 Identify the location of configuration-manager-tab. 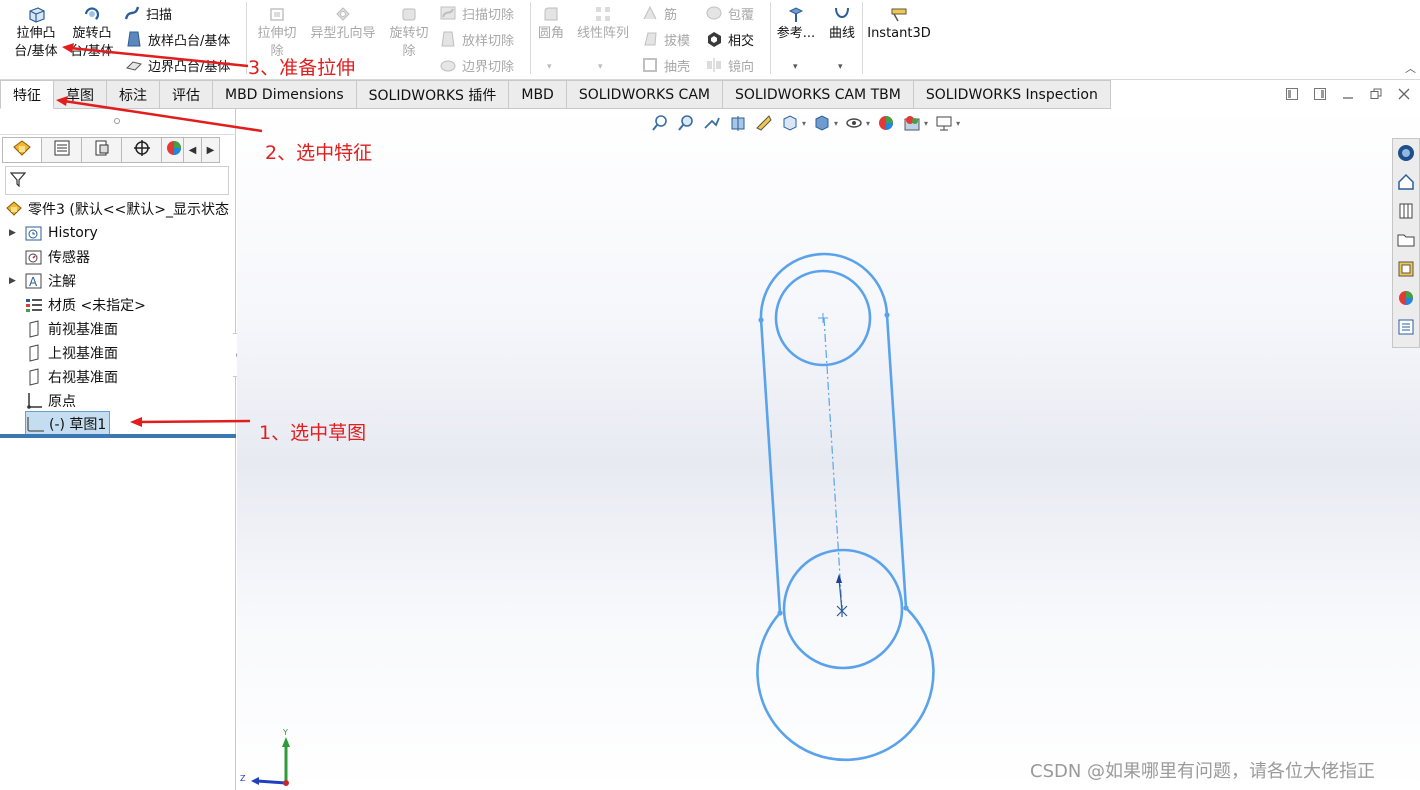
(102, 150).